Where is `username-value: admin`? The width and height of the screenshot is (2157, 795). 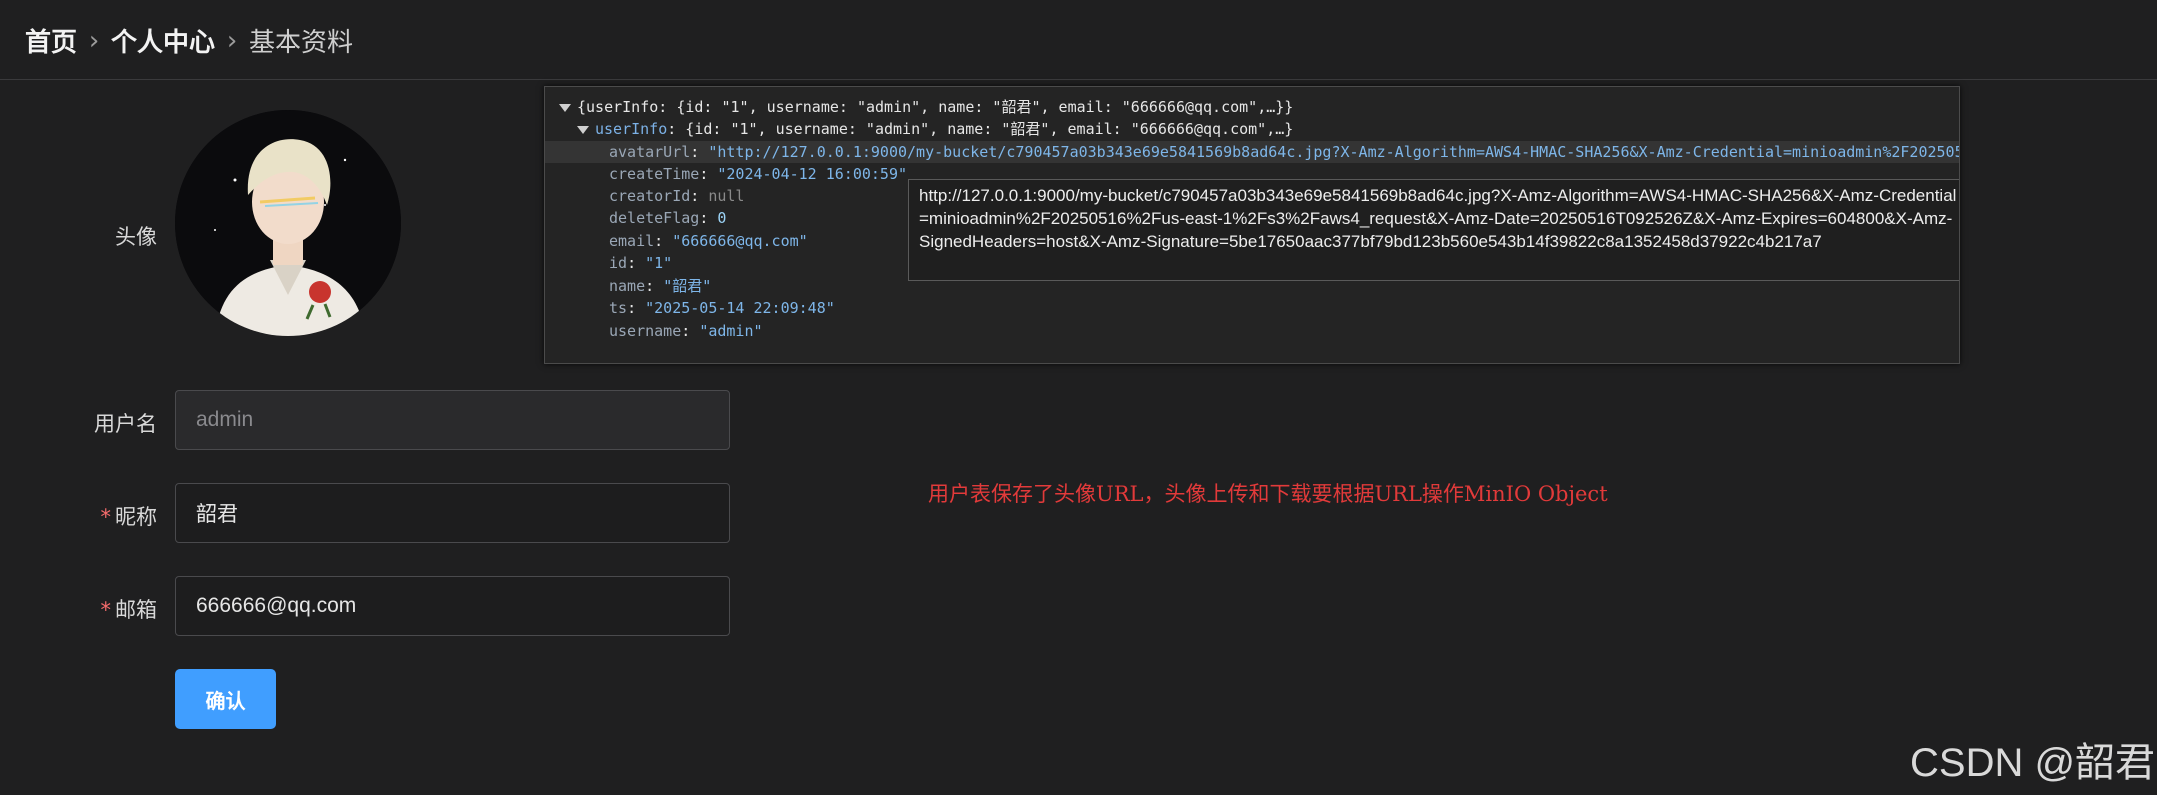
username-value: admin is located at coordinates (225, 419).